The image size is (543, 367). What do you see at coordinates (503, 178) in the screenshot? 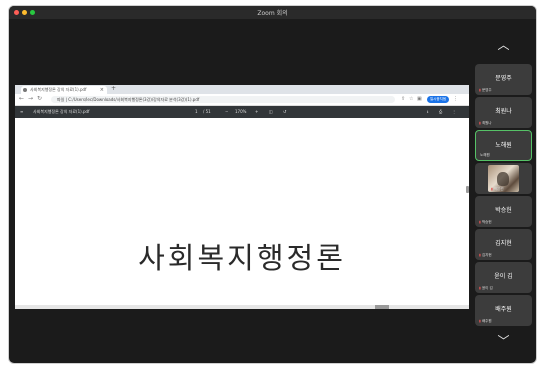
I see `participant-tile-video: ▮박은선` at bounding box center [503, 178].